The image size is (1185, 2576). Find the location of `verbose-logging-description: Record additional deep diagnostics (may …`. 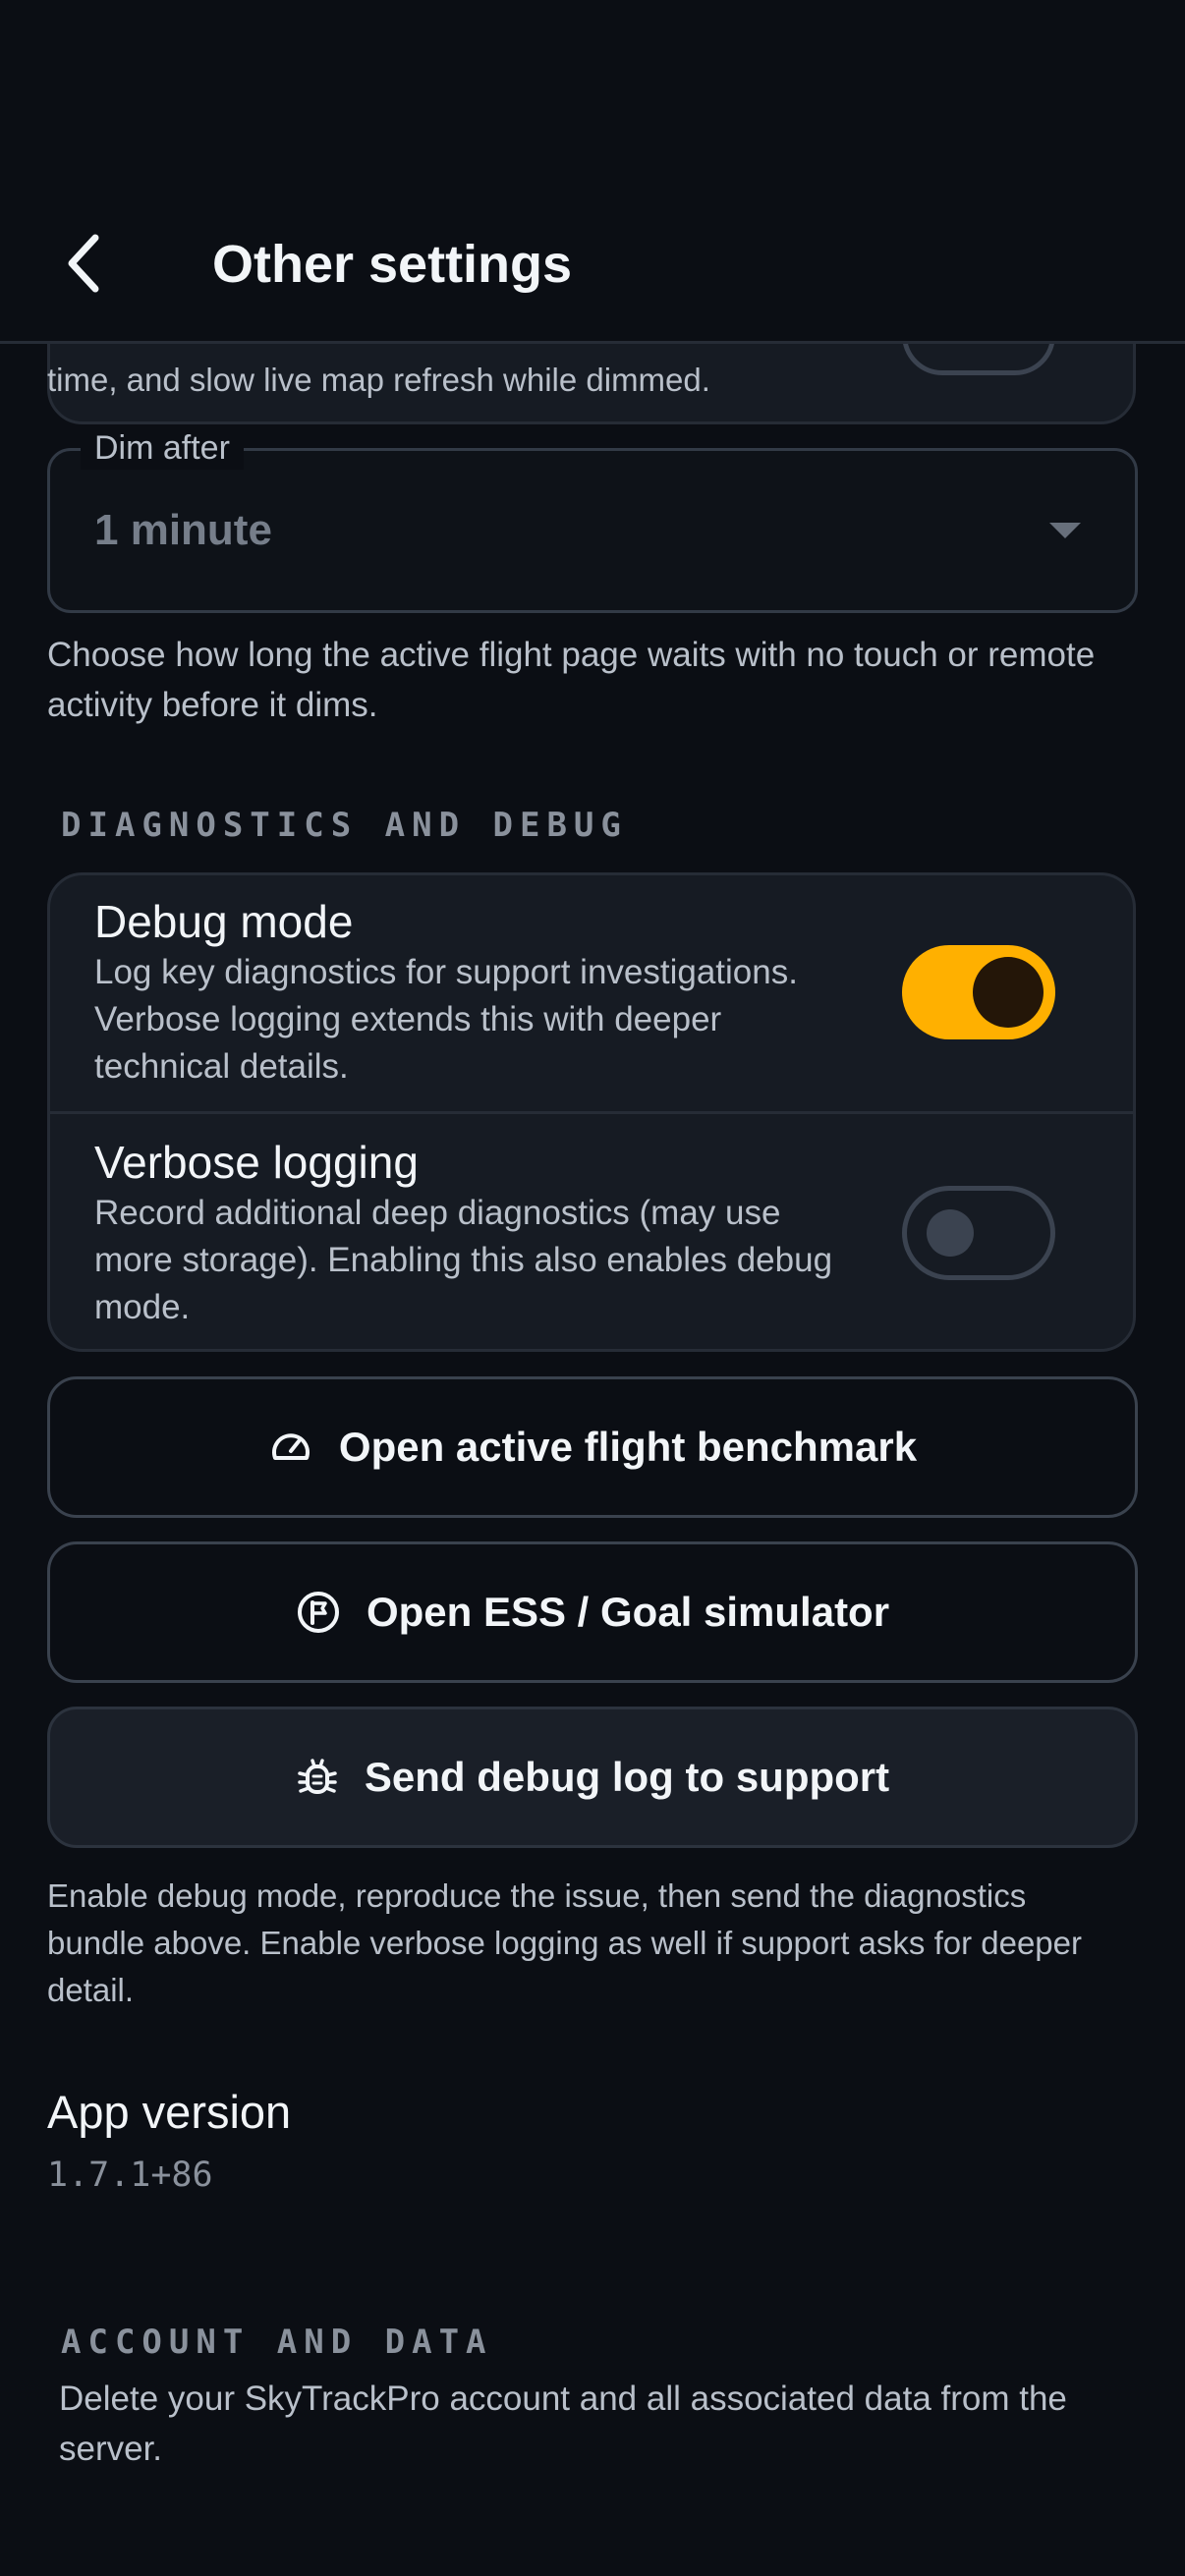

verbose-logging-description: Record additional deep diagnostics (may … is located at coordinates (464, 1260).